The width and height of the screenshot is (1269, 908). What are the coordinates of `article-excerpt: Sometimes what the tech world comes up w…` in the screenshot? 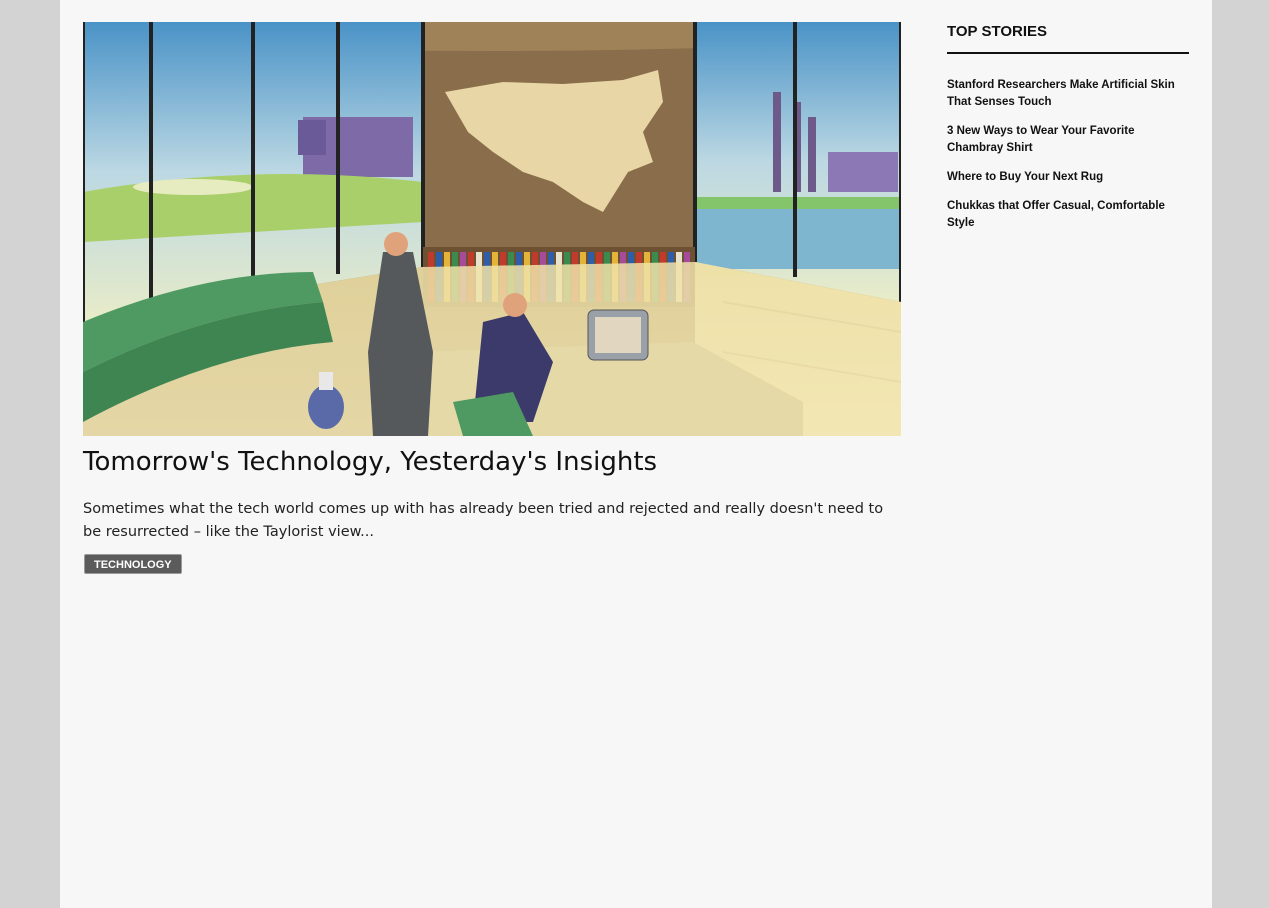 It's located at (483, 520).